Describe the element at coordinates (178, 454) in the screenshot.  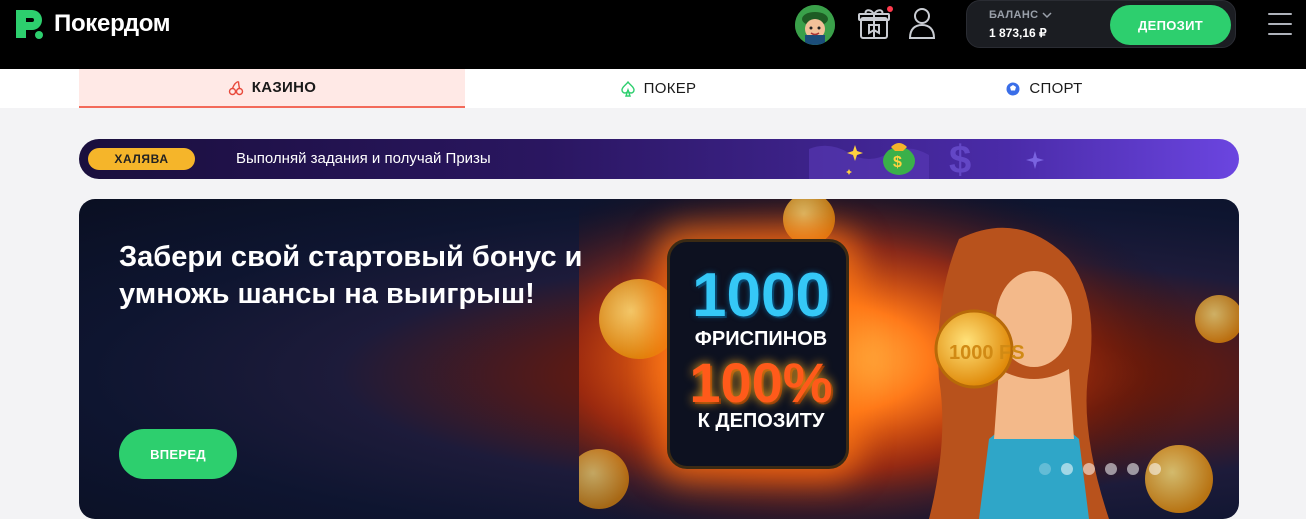
I see `next-button: ВПЕРЕД` at that location.